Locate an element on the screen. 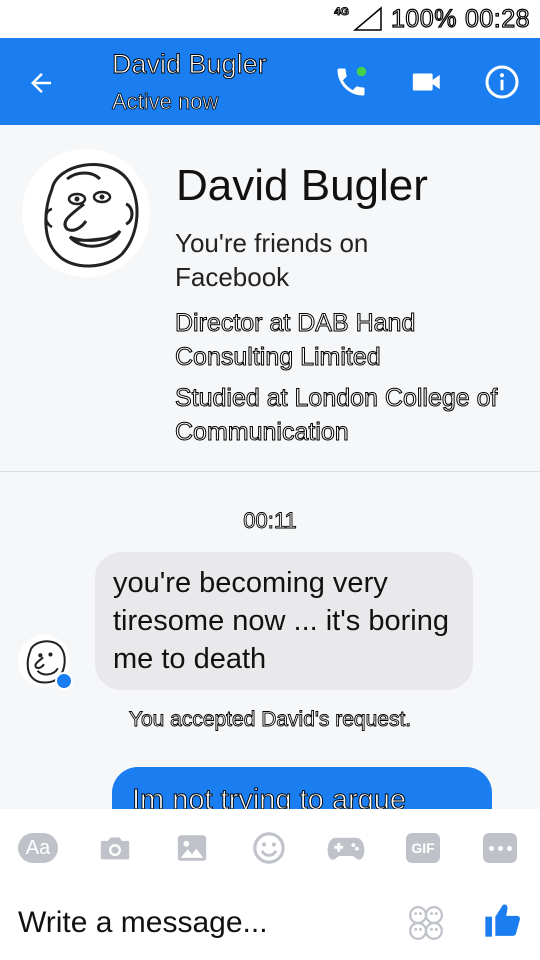 Image resolution: width=540 pixels, height=960 pixels. status-indicators: 4G 100% 00:28 is located at coordinates (430, 19).